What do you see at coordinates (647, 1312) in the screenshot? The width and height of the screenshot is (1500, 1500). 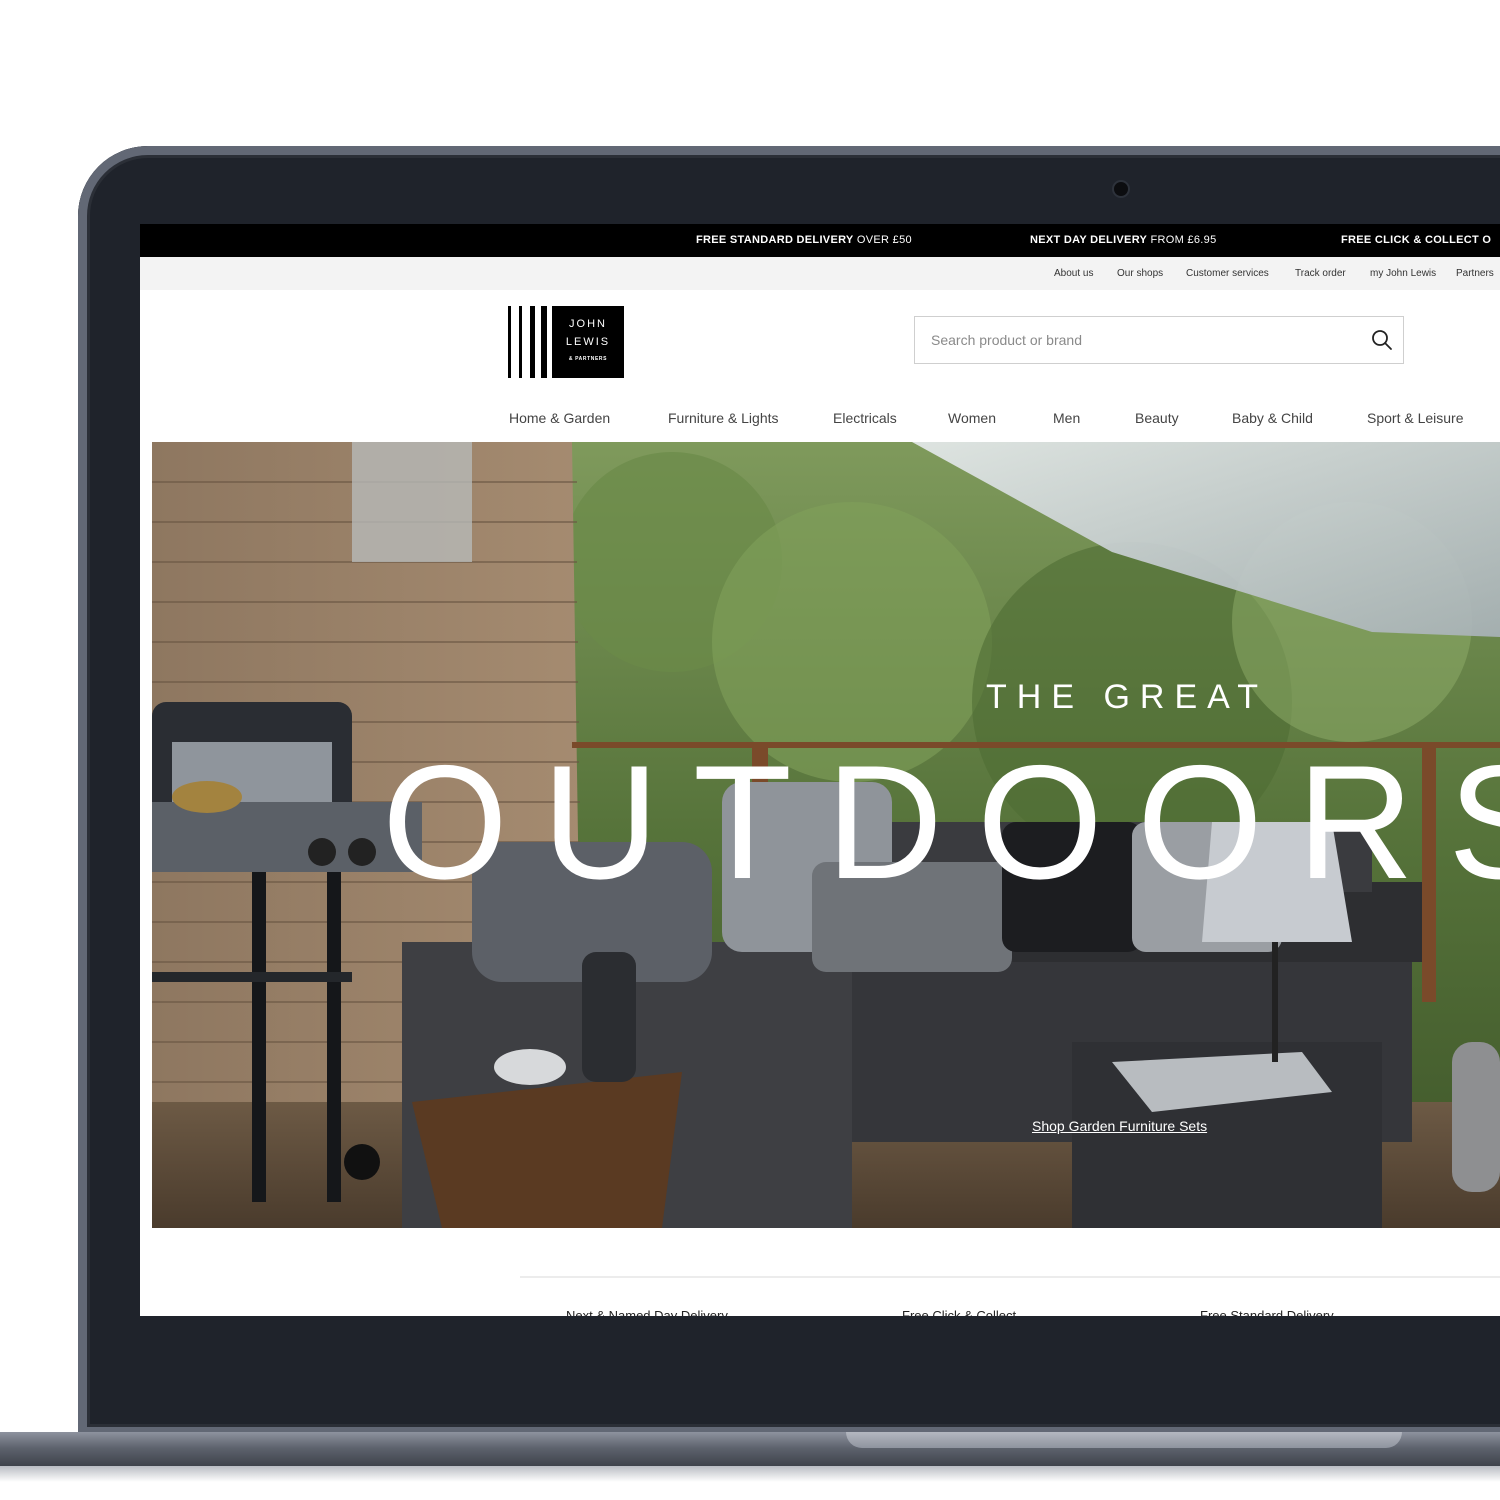 I see `service-next-named-day: Next & Named Day Delivery` at bounding box center [647, 1312].